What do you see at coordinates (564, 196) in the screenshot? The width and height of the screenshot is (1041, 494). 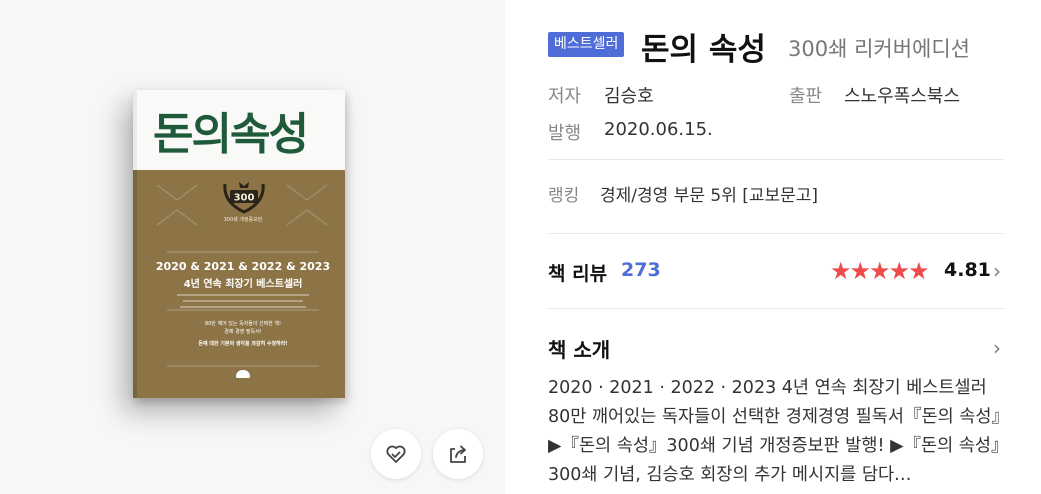 I see `ranking-label: 랭킹` at bounding box center [564, 196].